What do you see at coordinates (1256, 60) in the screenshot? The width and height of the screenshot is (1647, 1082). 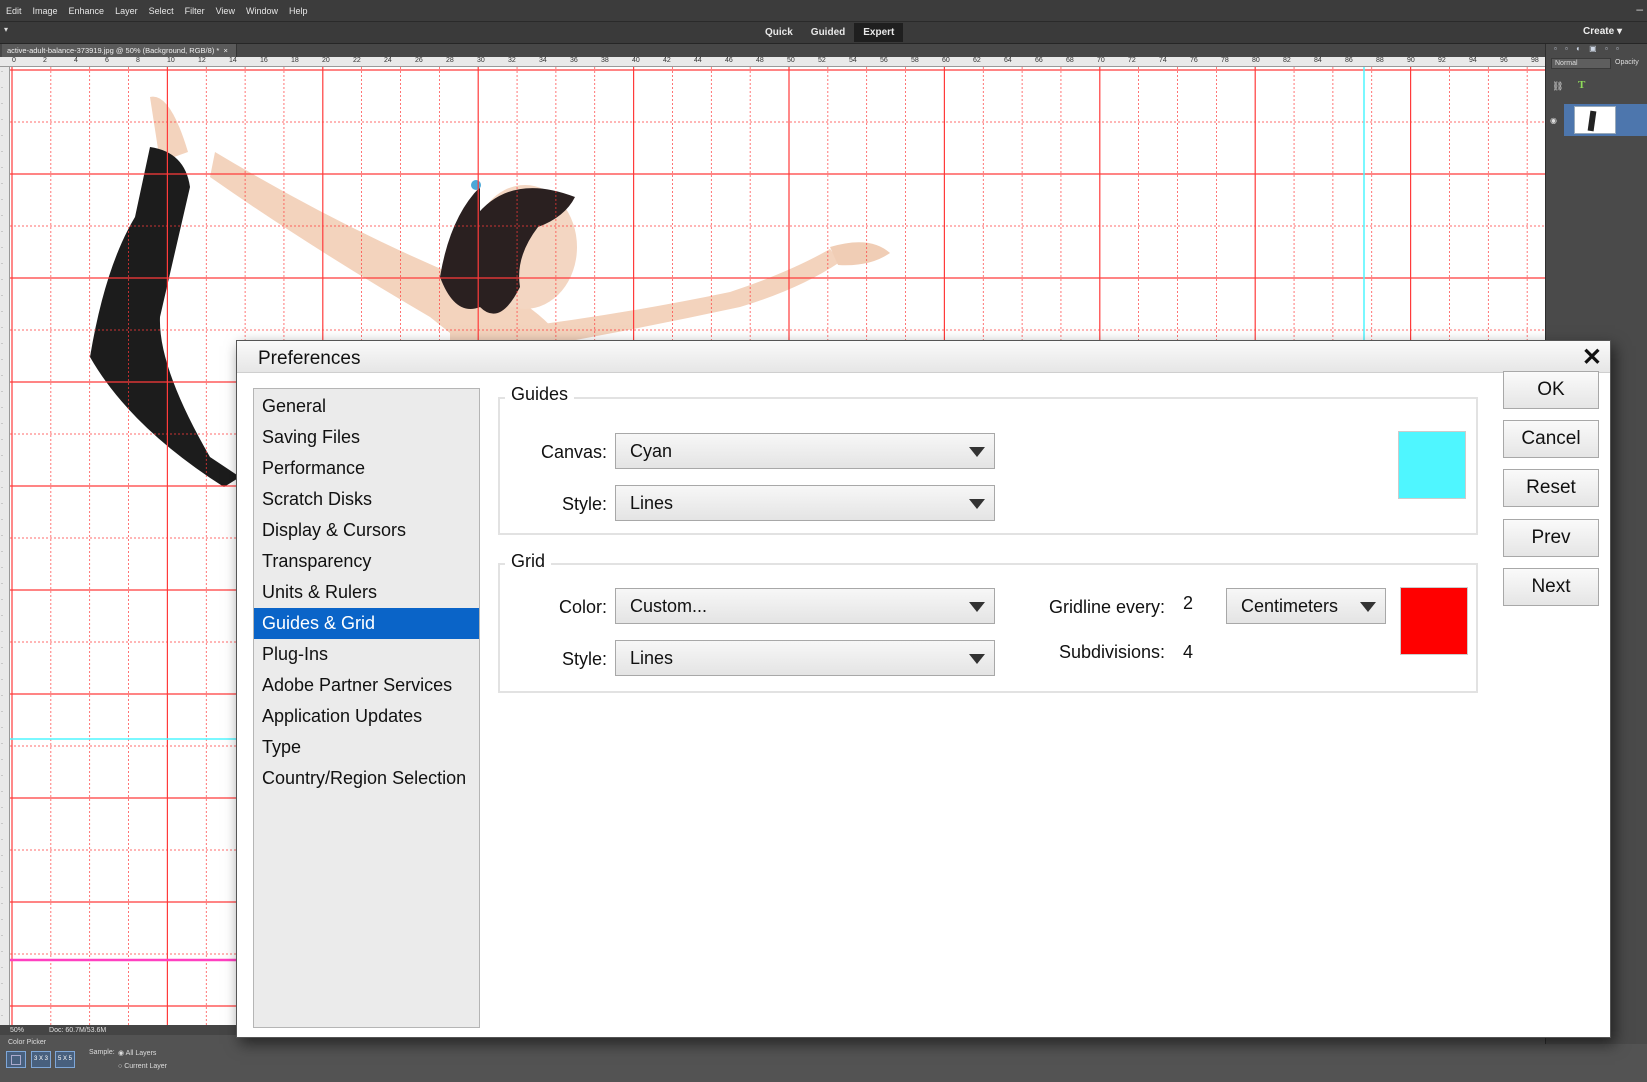 I see `ruler-label: 80` at bounding box center [1256, 60].